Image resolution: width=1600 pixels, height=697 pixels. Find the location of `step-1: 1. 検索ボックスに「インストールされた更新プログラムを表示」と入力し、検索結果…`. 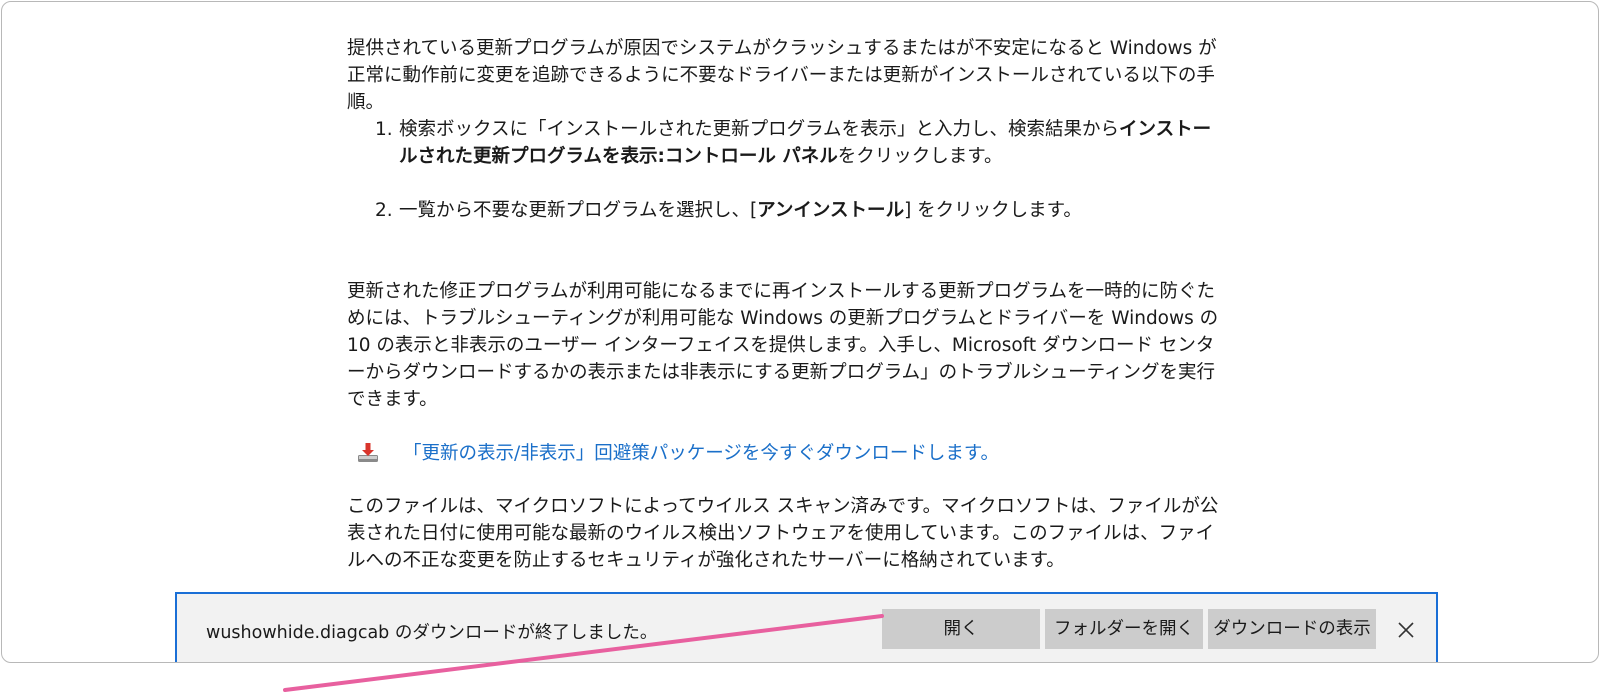

step-1: 1. 検索ボックスに「インストールされた更新プログラムを表示」と入力し、検索結果… is located at coordinates (787, 143).